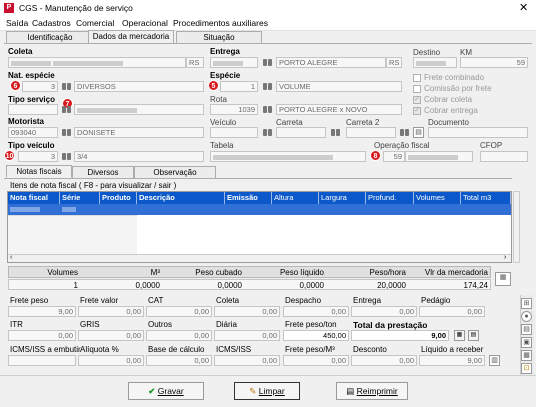 This screenshot has width=536, height=407. What do you see at coordinates (259, 258) in the screenshot?
I see `horizontal-scrollbar` at bounding box center [259, 258].